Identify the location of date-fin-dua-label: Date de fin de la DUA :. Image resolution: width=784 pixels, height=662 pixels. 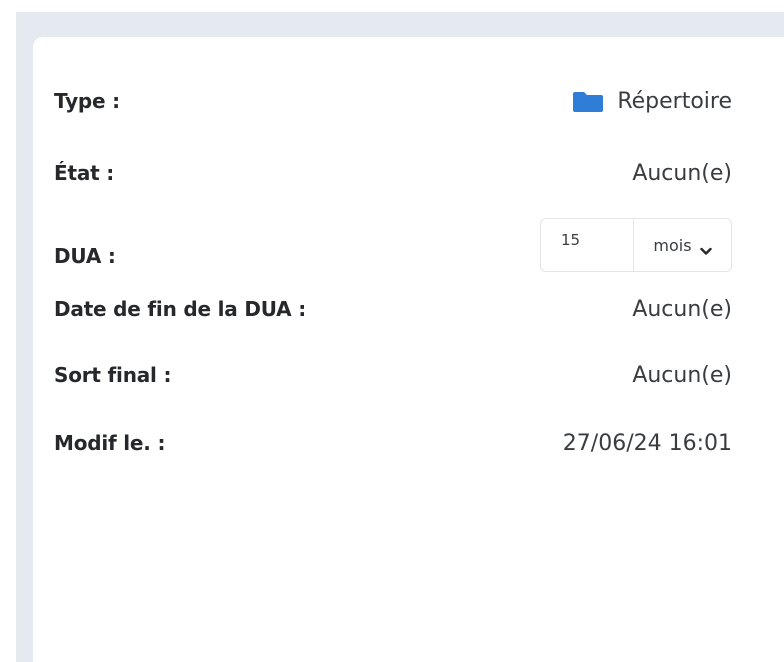
(180, 309).